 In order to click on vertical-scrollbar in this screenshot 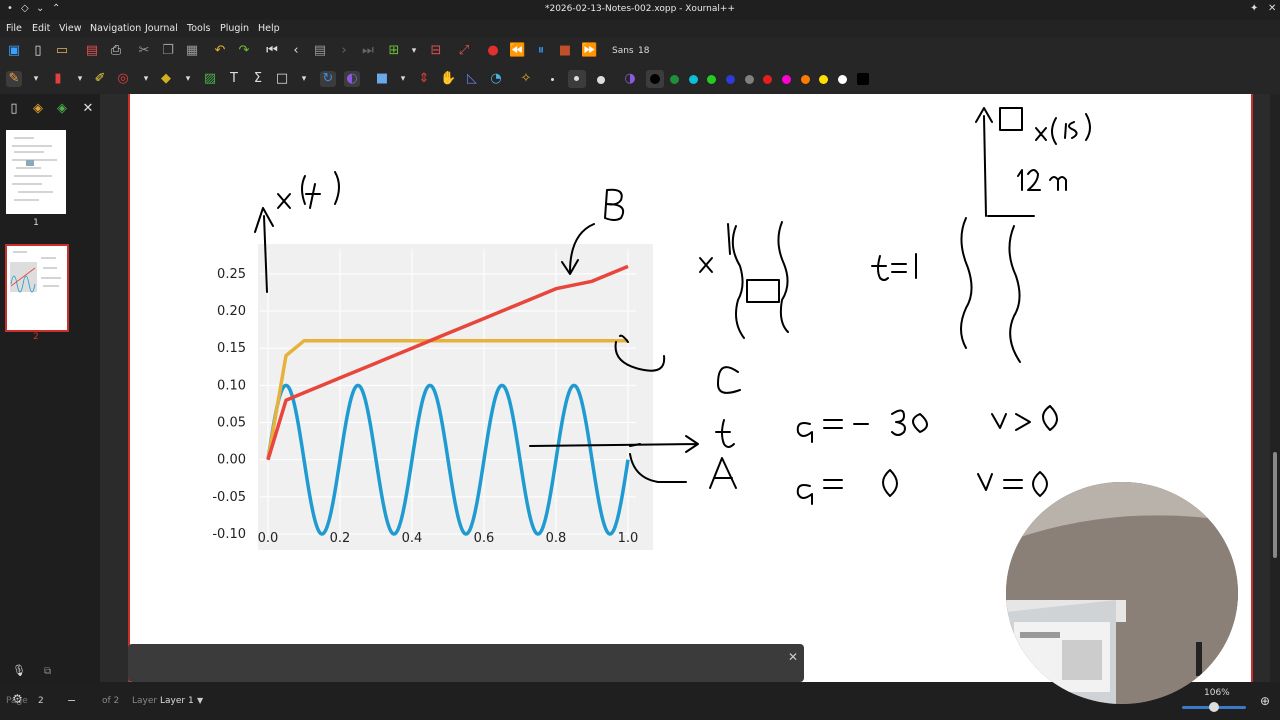, I will do `click(1275, 388)`.